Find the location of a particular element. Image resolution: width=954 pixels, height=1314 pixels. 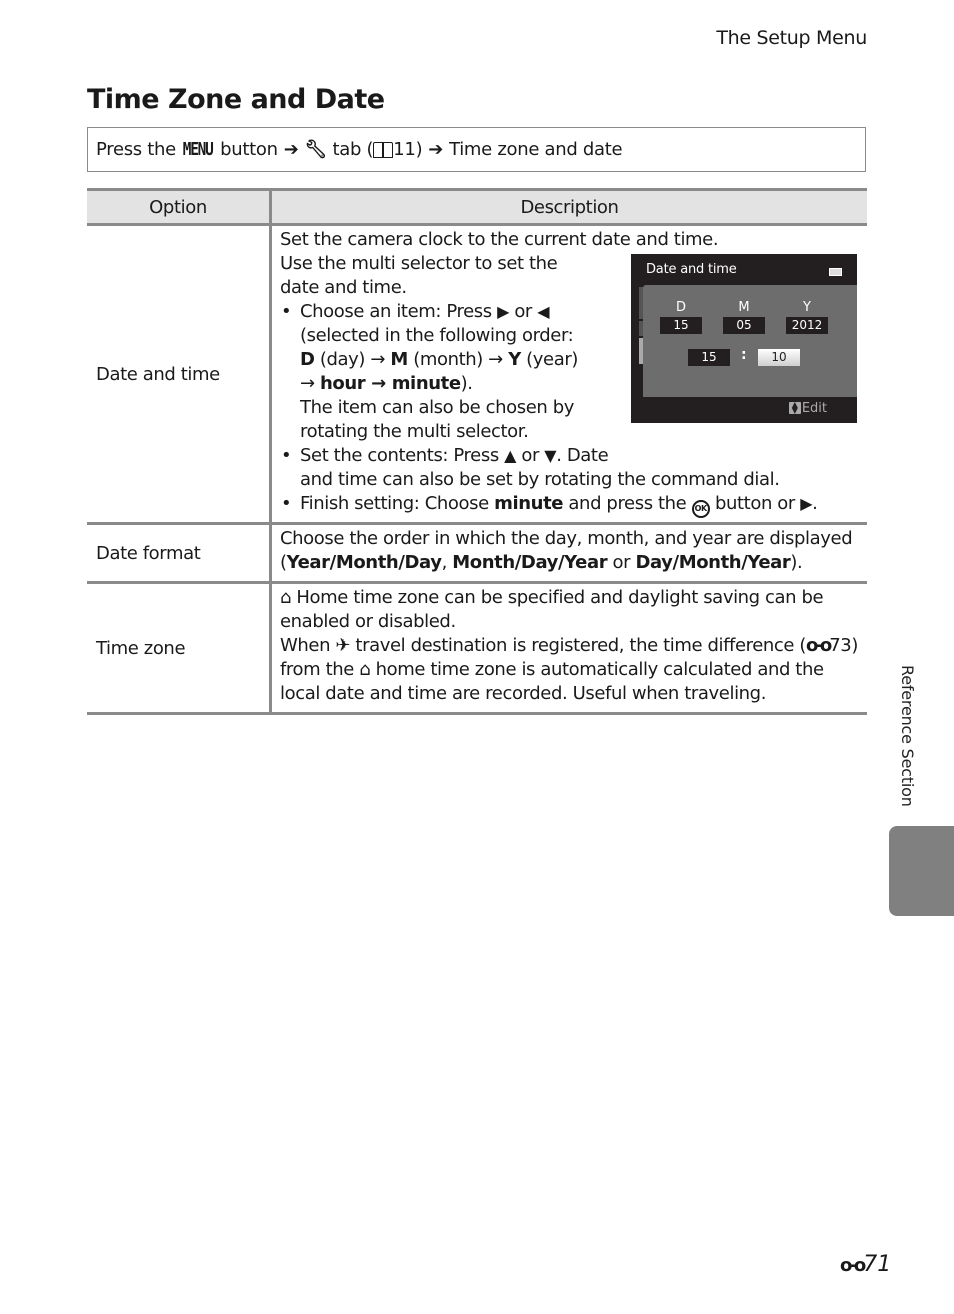

year-value: 2012 is located at coordinates (807, 325).